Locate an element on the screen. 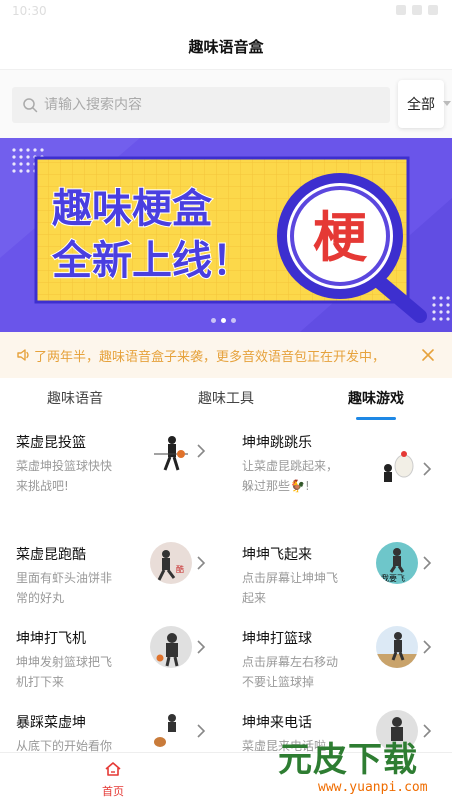  banner-badge: 梗 is located at coordinates (340, 237).